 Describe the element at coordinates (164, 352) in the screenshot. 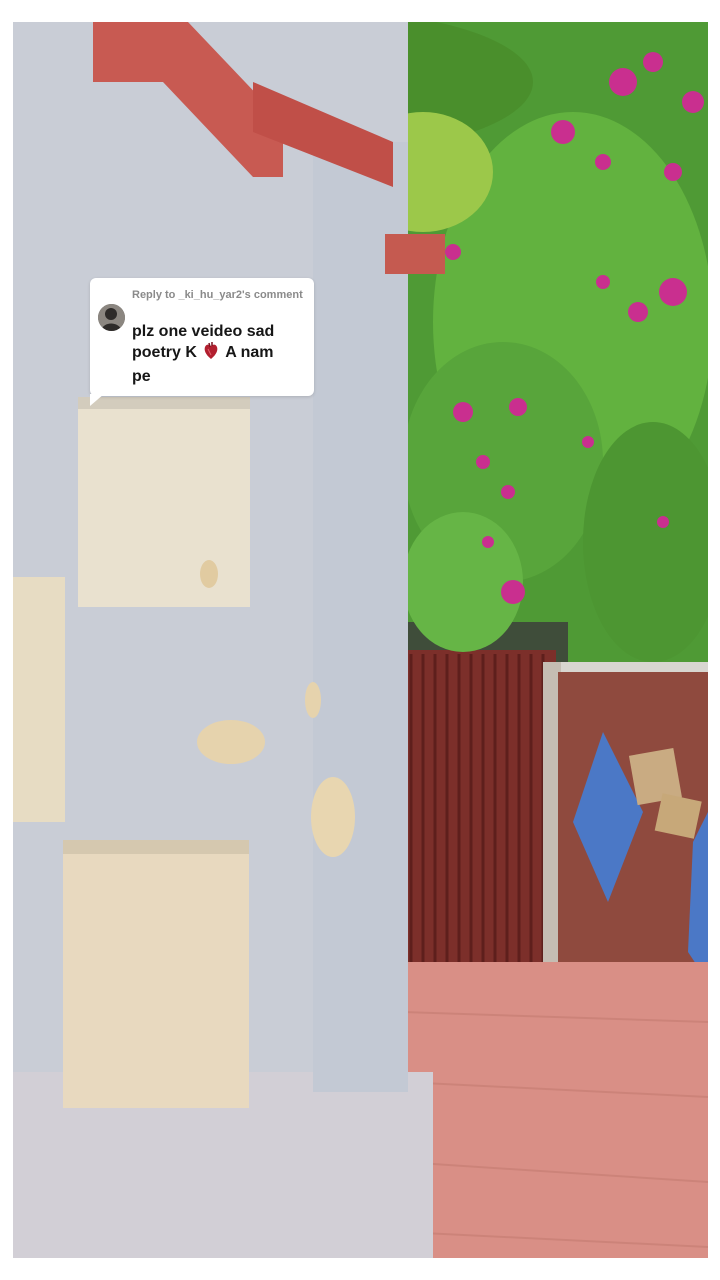

I see `comment-line-2-start: poetry K` at that location.